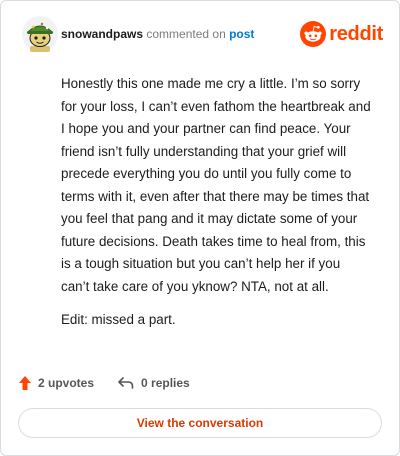  Describe the element at coordinates (118, 319) in the screenshot. I see `comment-paragraph: Edit: missed a part.` at that location.